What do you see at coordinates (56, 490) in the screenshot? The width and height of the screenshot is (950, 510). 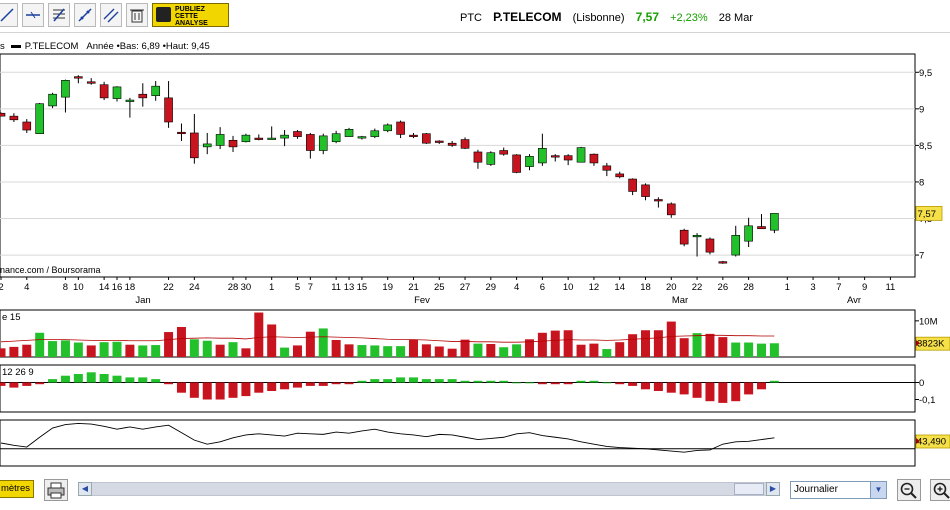 I see `print-icon` at bounding box center [56, 490].